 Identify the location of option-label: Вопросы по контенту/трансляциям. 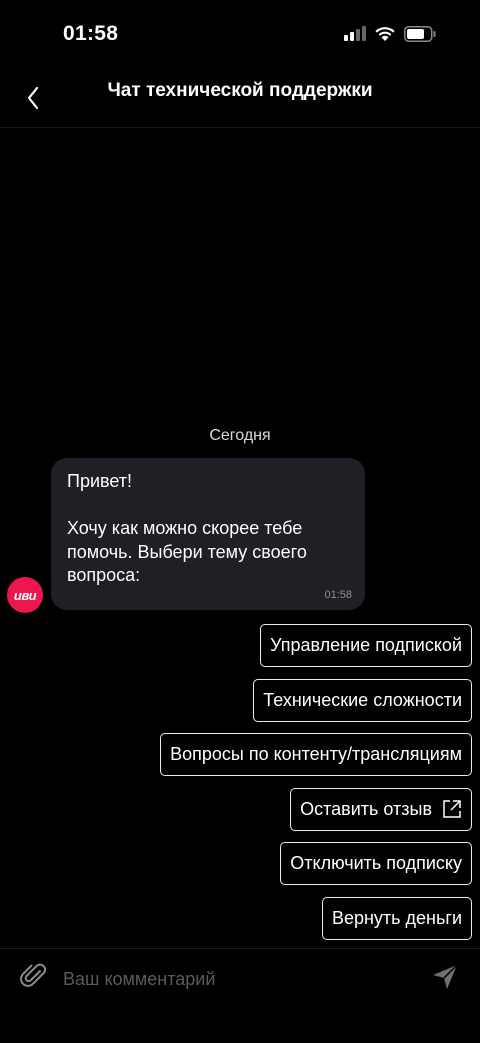
(316, 754).